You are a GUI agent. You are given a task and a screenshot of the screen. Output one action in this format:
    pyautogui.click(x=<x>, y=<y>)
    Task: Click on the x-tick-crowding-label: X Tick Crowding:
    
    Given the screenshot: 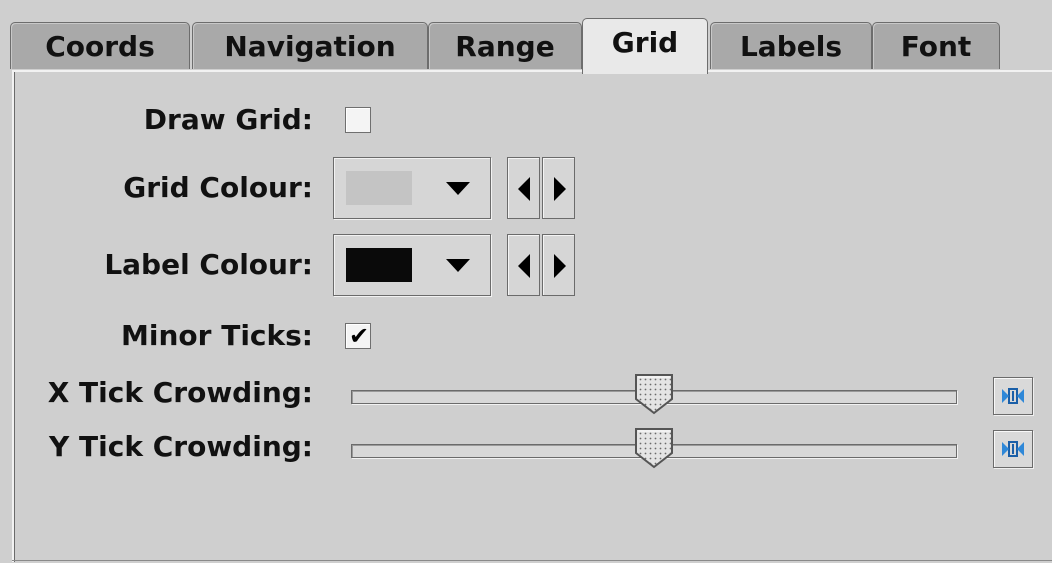 What is the action you would take?
    pyautogui.click(x=180, y=392)
    